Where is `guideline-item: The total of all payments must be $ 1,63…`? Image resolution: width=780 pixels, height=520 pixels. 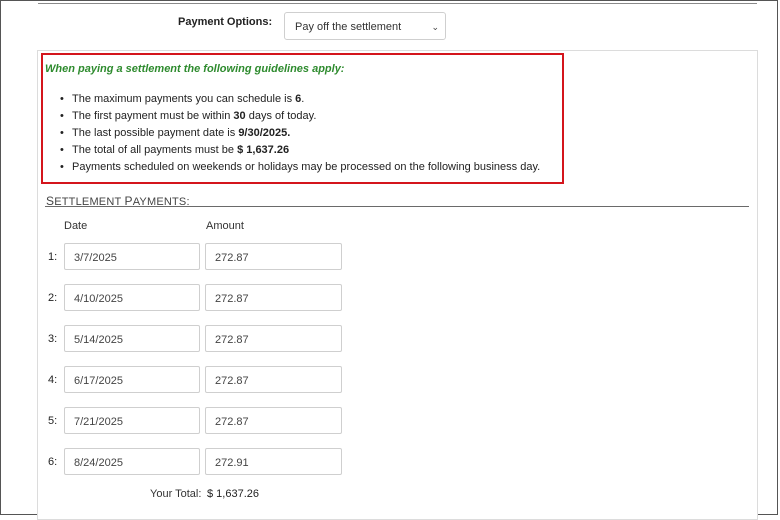
guideline-item: The total of all payments must be $ 1,63… is located at coordinates (300, 152).